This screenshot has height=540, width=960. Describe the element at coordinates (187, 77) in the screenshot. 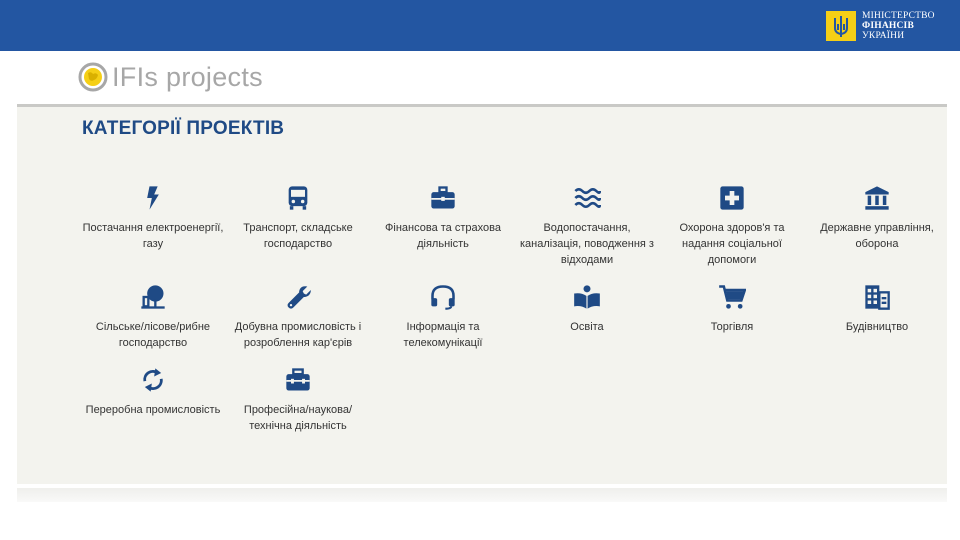

I see `brand-title: IFIs projects` at that location.